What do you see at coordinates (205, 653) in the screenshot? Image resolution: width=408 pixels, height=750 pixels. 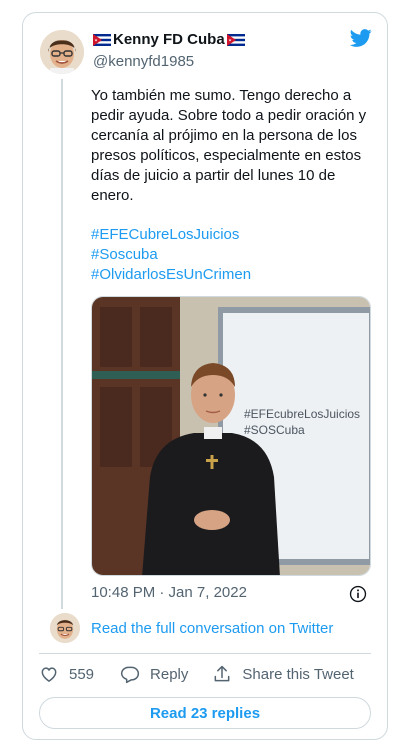 I see `divider` at bounding box center [205, 653].